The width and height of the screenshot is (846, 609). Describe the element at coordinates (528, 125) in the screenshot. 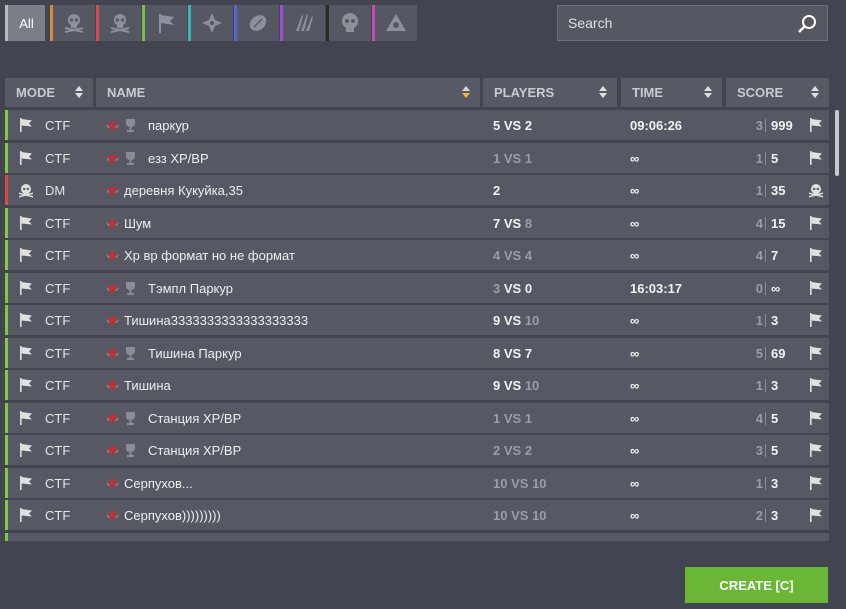

I see `players-team-b: 2` at that location.